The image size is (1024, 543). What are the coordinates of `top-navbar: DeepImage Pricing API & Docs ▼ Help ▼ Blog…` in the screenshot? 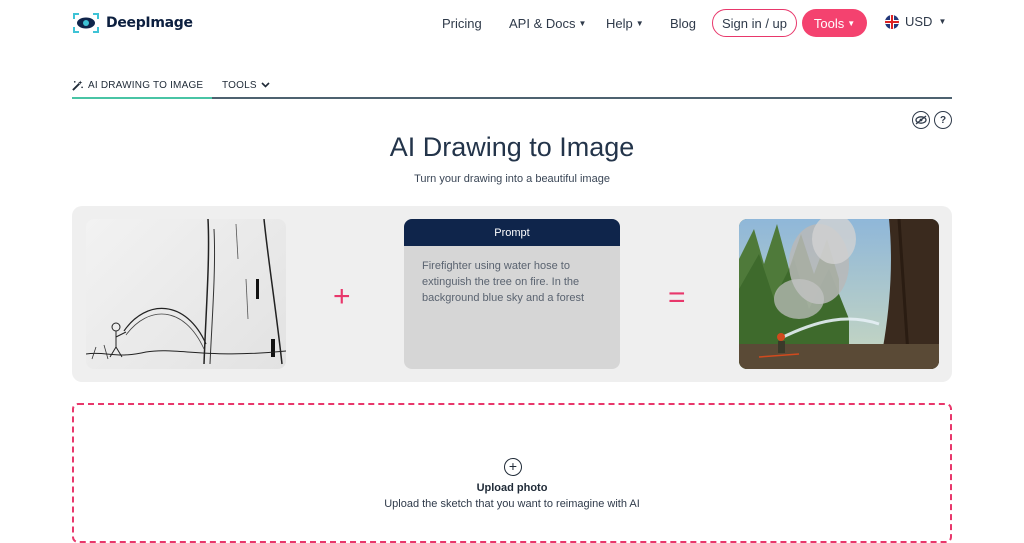 It's located at (512, 23).